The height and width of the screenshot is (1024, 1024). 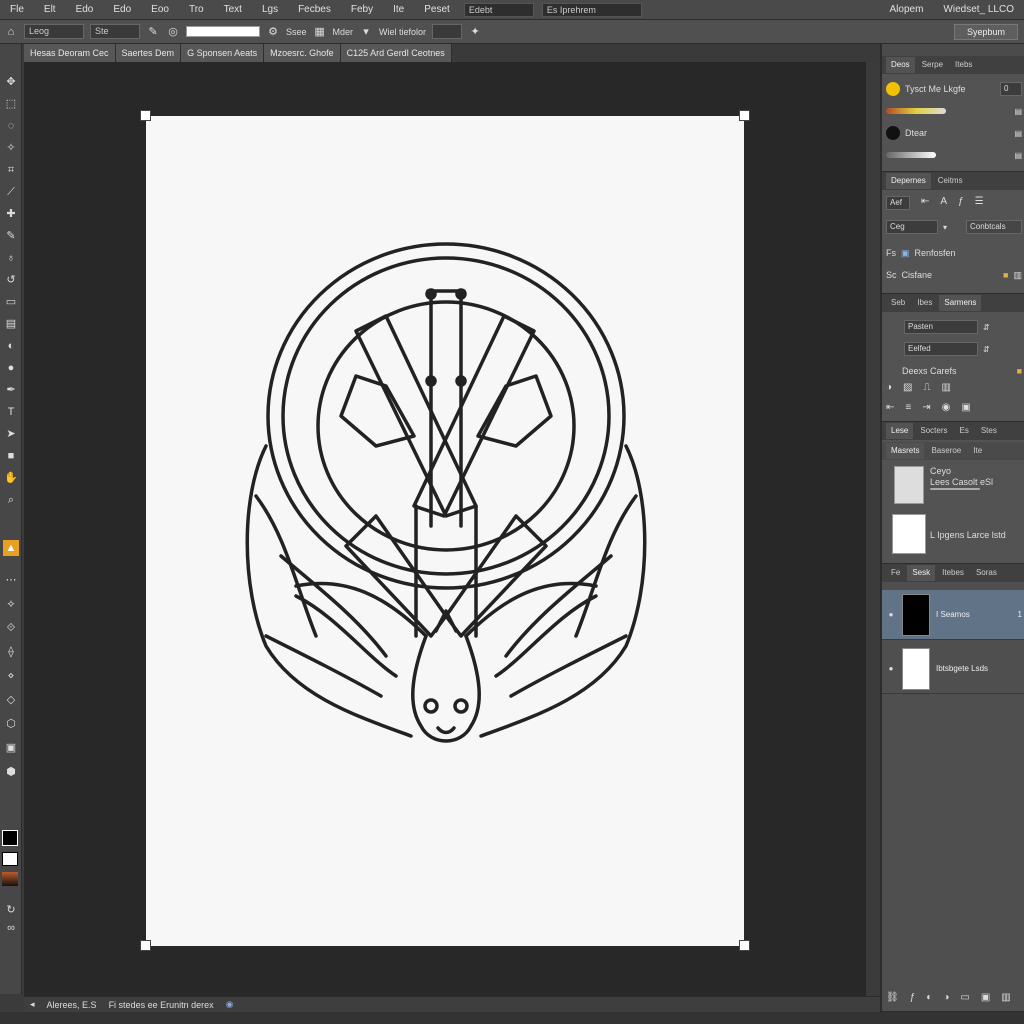 What do you see at coordinates (11, 700) in the screenshot?
I see `extra-tool-5-icon: ◇` at bounding box center [11, 700].